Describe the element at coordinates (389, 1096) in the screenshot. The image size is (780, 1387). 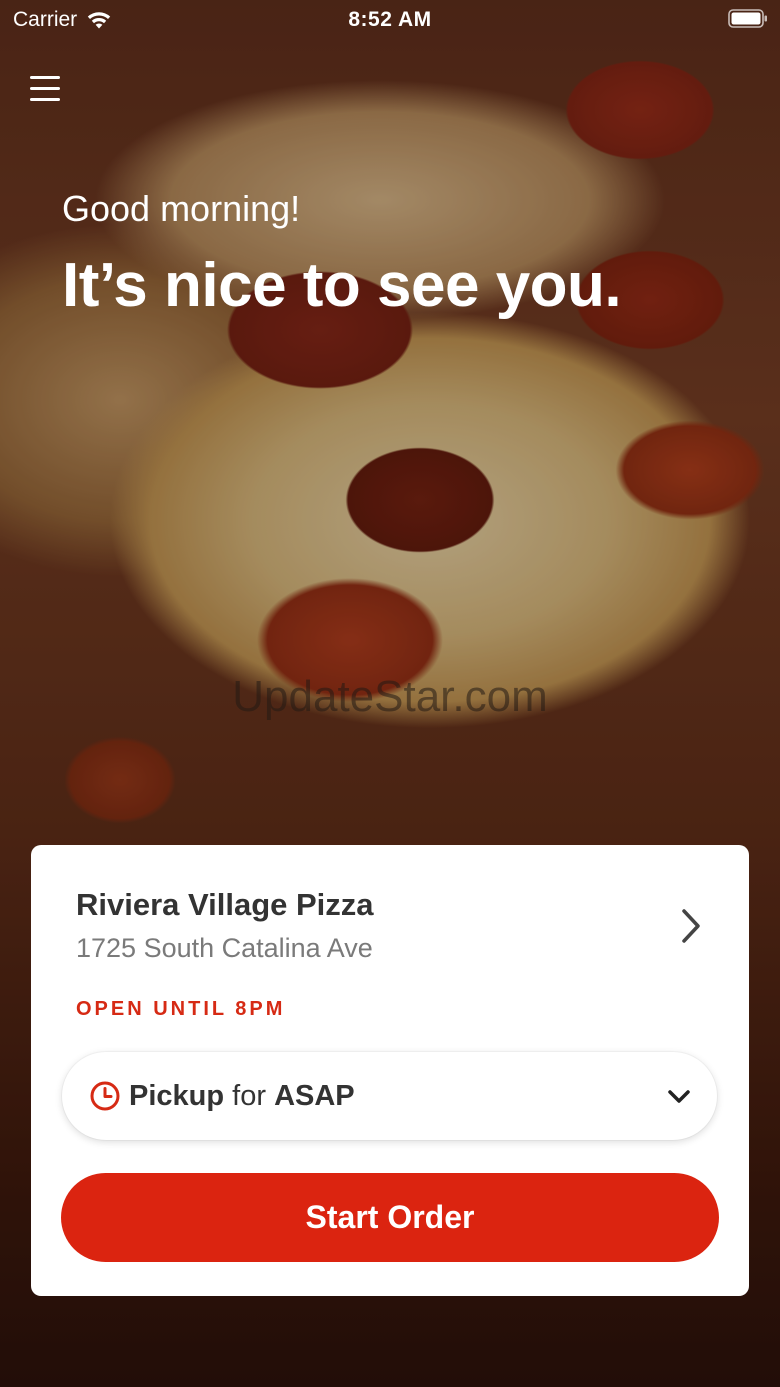
I see `pickup-time-selector: Pickup for ASAP` at that location.